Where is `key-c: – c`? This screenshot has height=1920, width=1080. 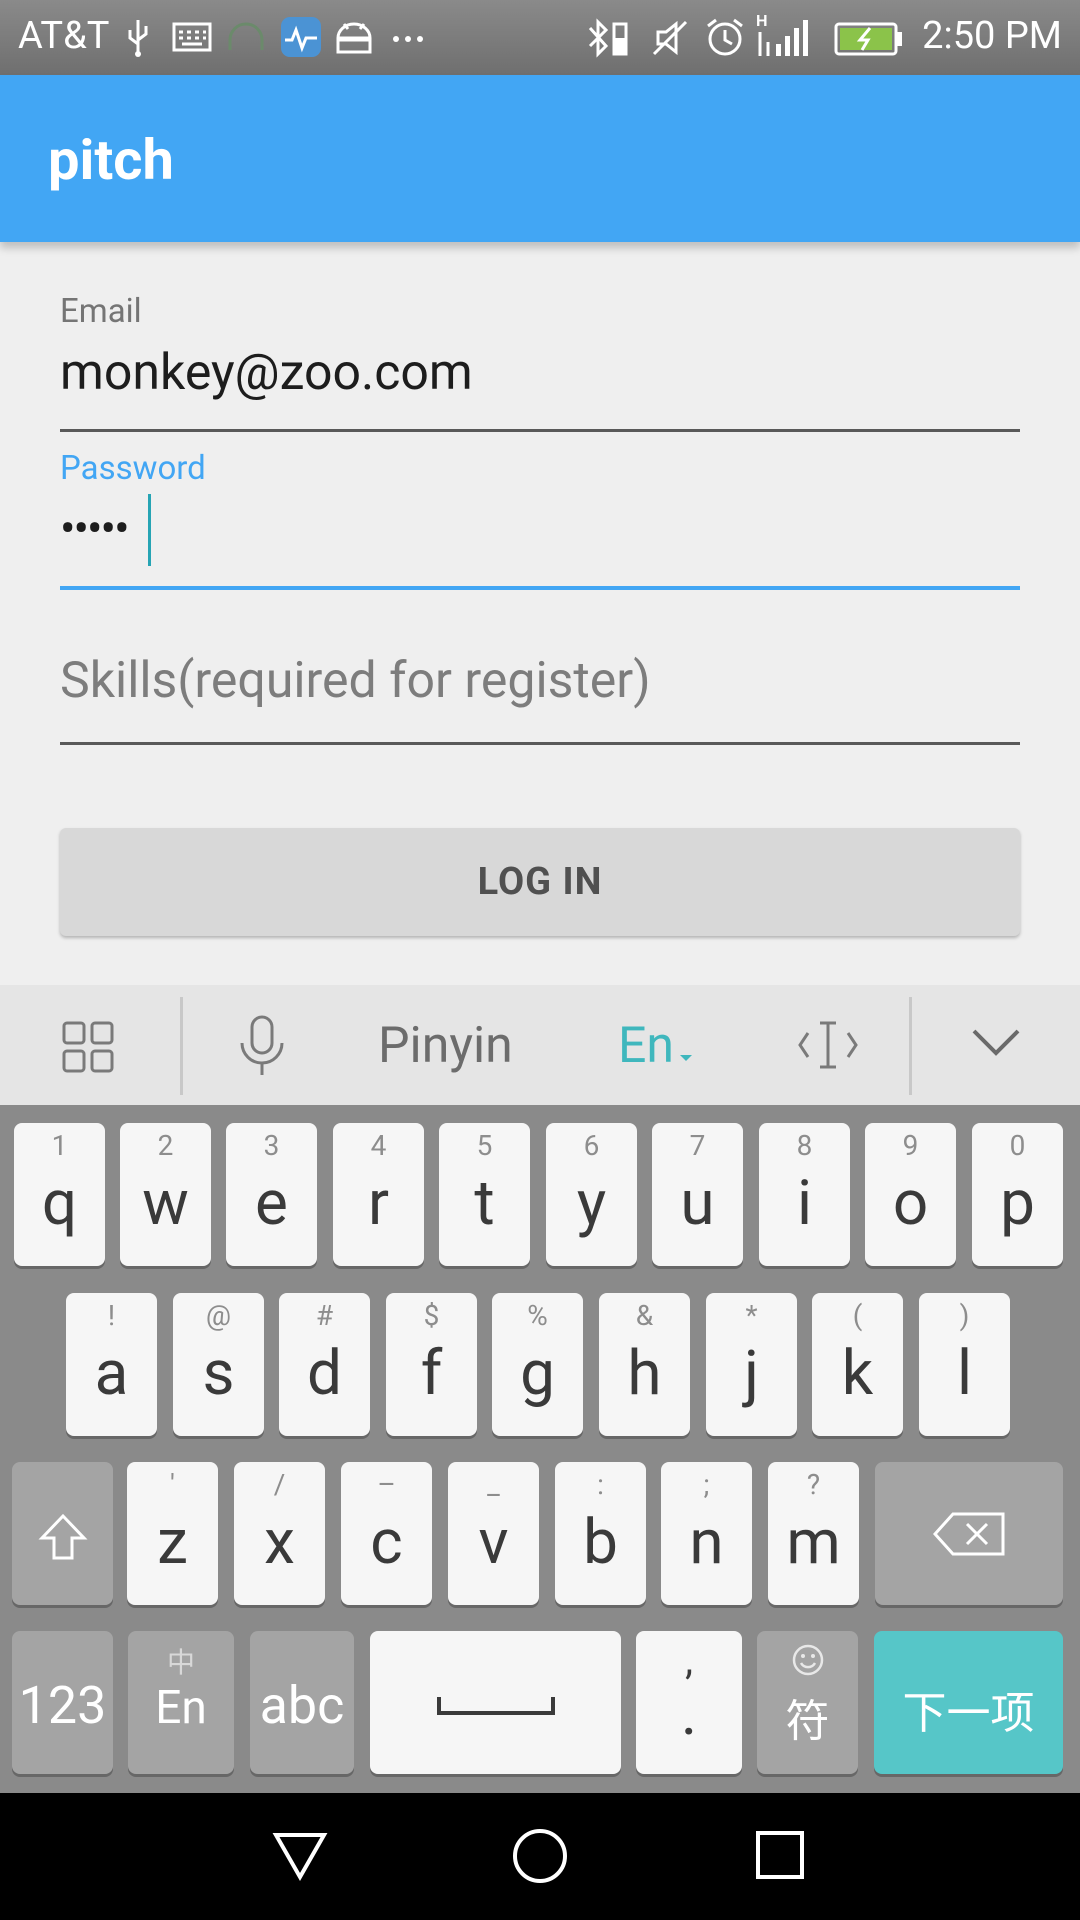
key-c: – c is located at coordinates (386, 1533).